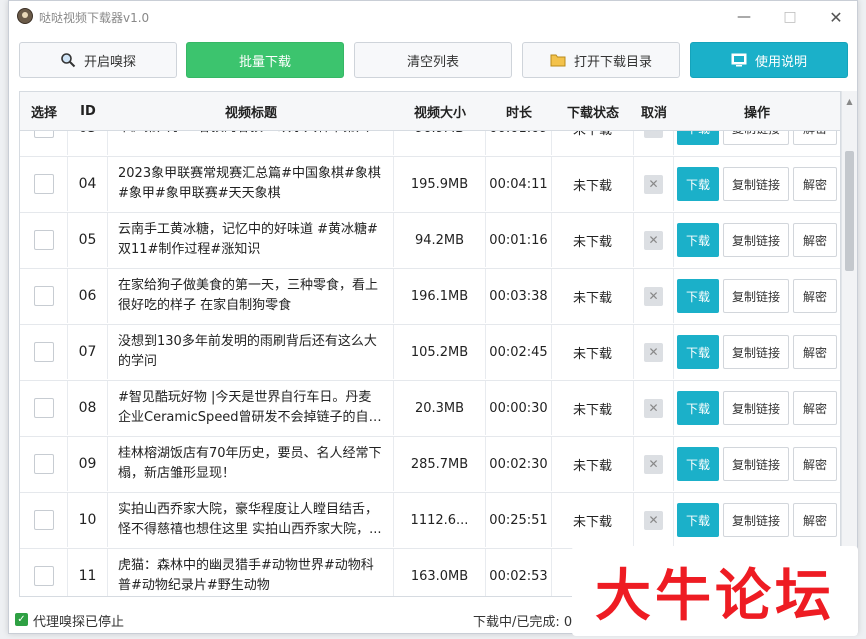  What do you see at coordinates (251, 184) in the screenshot?
I see `title-cell: 2023象甲联赛常规赛汇总篇#中国象棋#象棋#象甲#象甲联赛#天天象棋` at bounding box center [251, 184].